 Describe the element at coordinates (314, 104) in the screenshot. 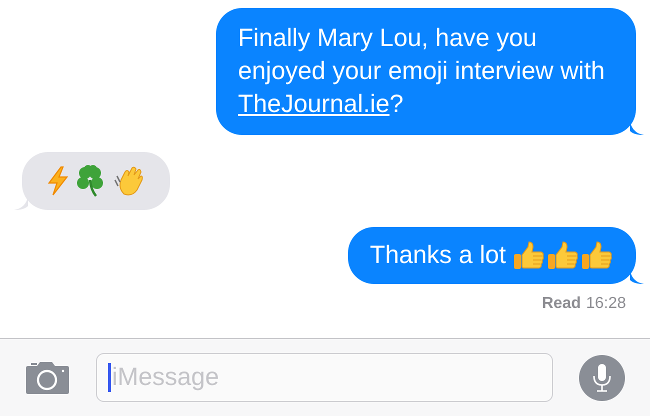

I see `message-link: TheJournal.ie` at that location.